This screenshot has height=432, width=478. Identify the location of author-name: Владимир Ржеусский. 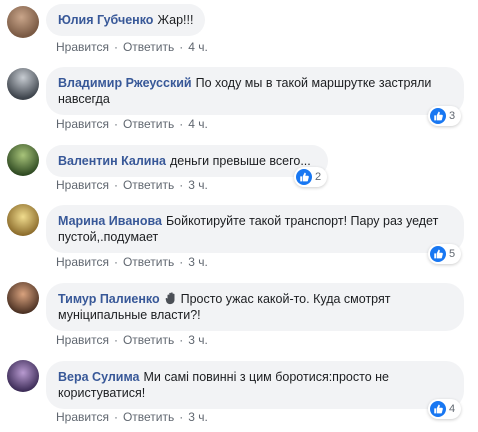
(125, 83).